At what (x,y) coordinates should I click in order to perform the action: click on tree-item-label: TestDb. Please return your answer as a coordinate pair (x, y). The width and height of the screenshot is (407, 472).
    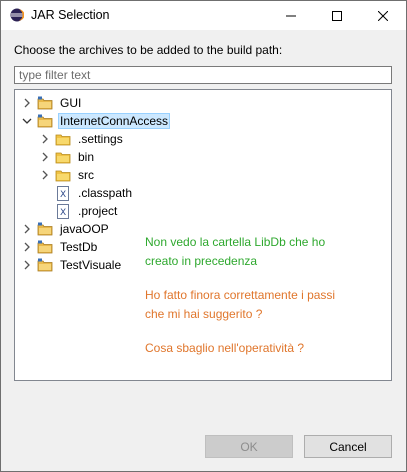
    Looking at the image, I should click on (79, 247).